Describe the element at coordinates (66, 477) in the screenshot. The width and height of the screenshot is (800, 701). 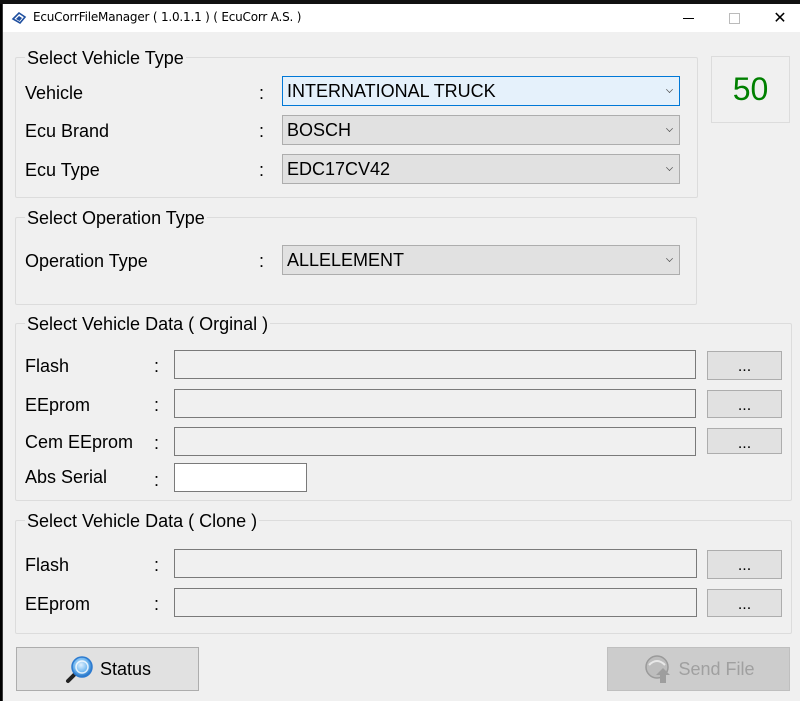
I see `abs-serial-label: Abs Serial` at that location.